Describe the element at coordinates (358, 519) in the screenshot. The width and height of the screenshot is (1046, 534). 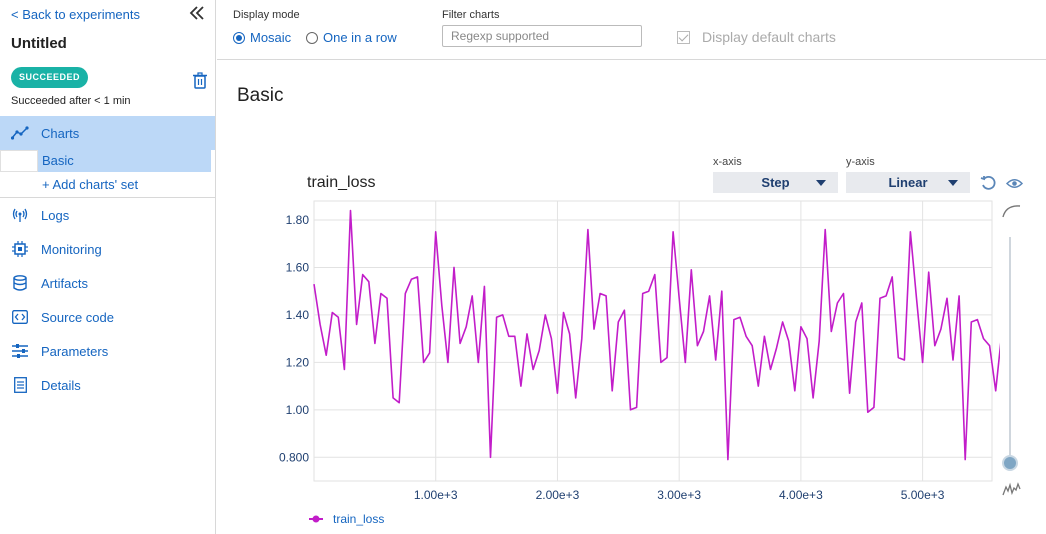
I see `legend-label: train_loss` at that location.